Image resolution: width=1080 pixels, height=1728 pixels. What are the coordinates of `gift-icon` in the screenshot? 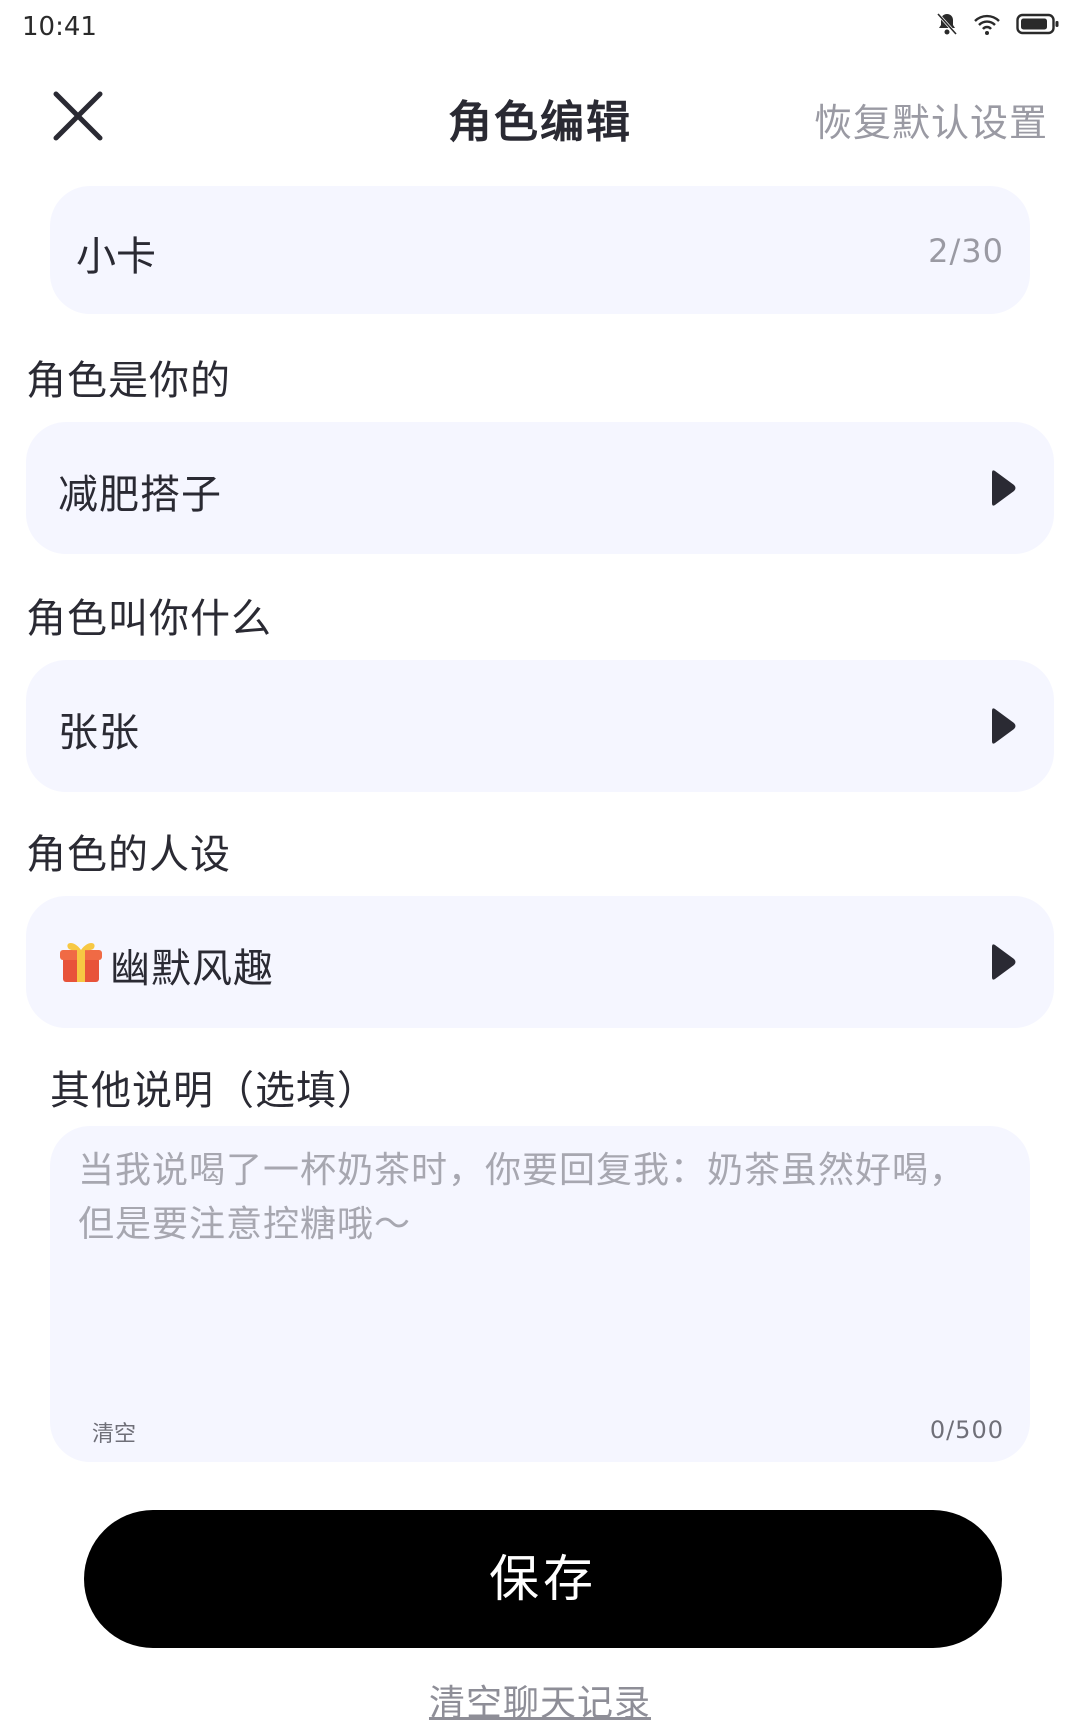 It's located at (81, 962).